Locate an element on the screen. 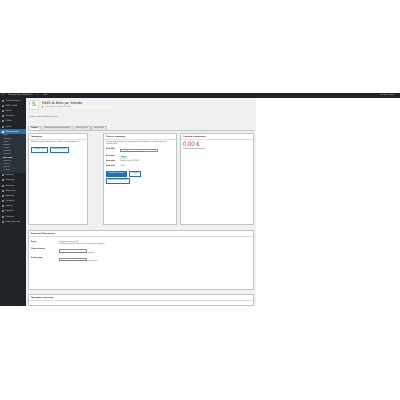 The height and width of the screenshot is (400, 400). woocommerce-icon is located at coordinates (3, 131).